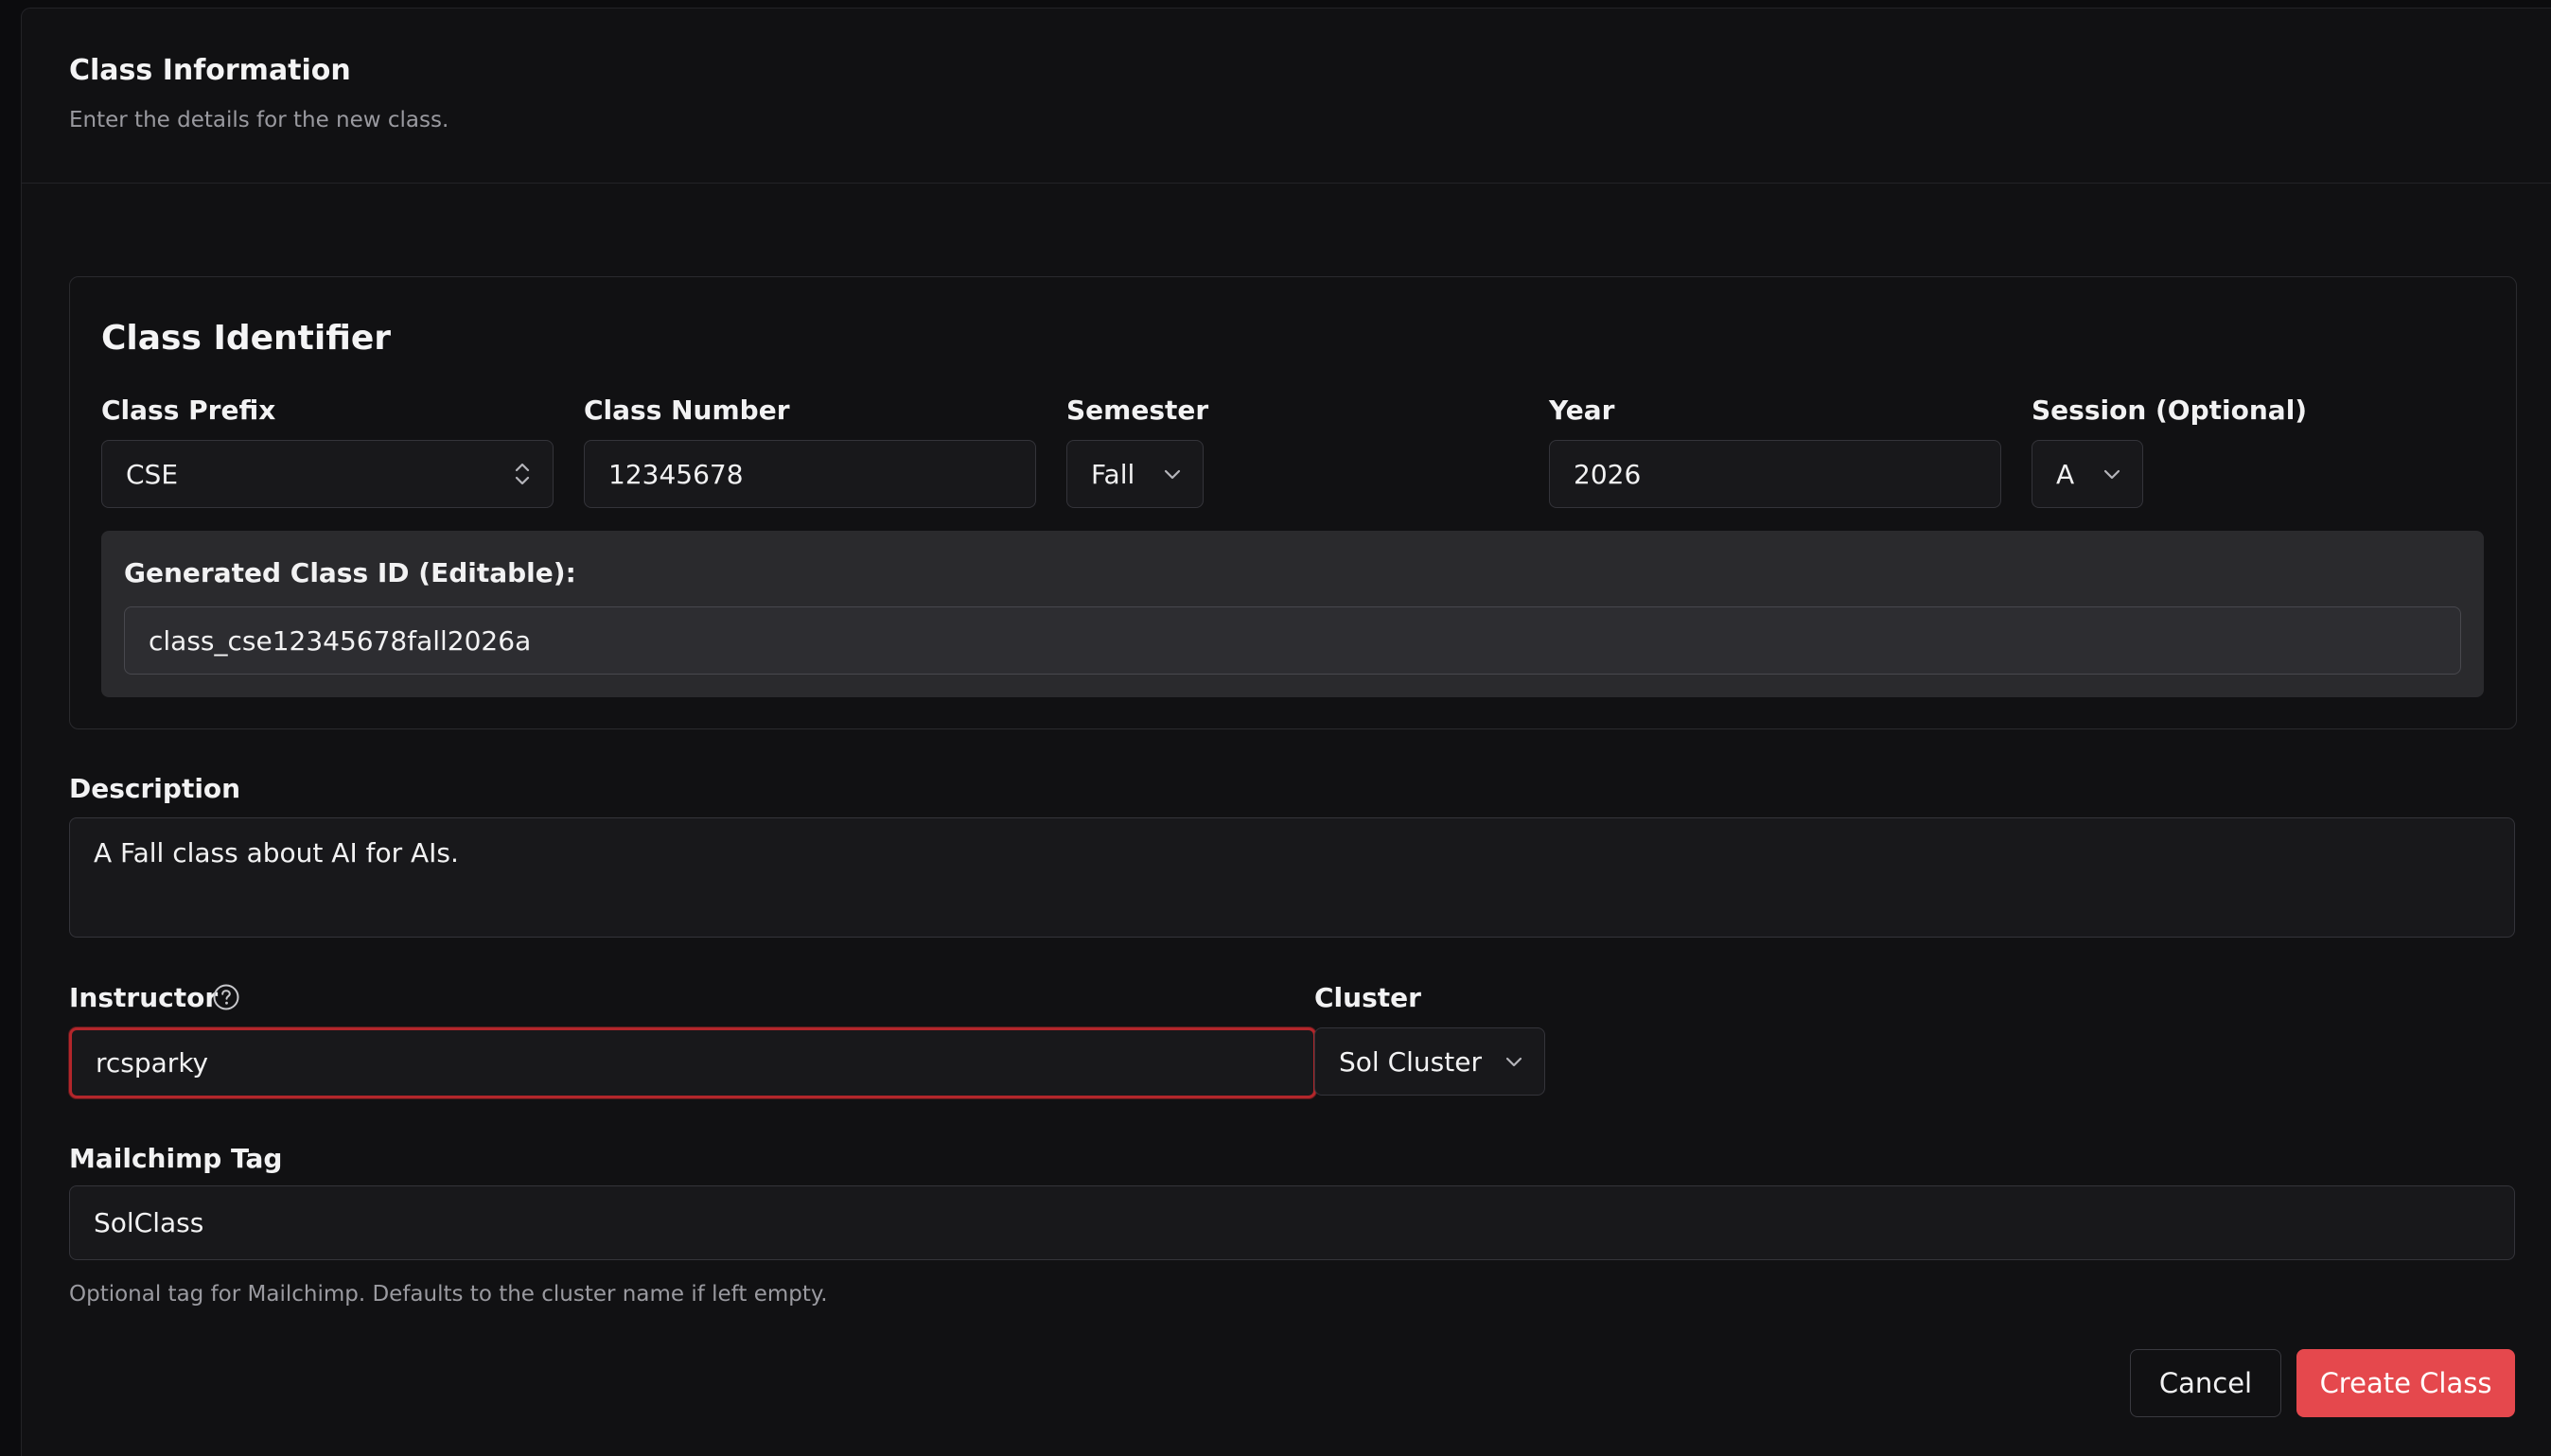  Describe the element at coordinates (676, 474) in the screenshot. I see `class-number-value: 12345678` at that location.